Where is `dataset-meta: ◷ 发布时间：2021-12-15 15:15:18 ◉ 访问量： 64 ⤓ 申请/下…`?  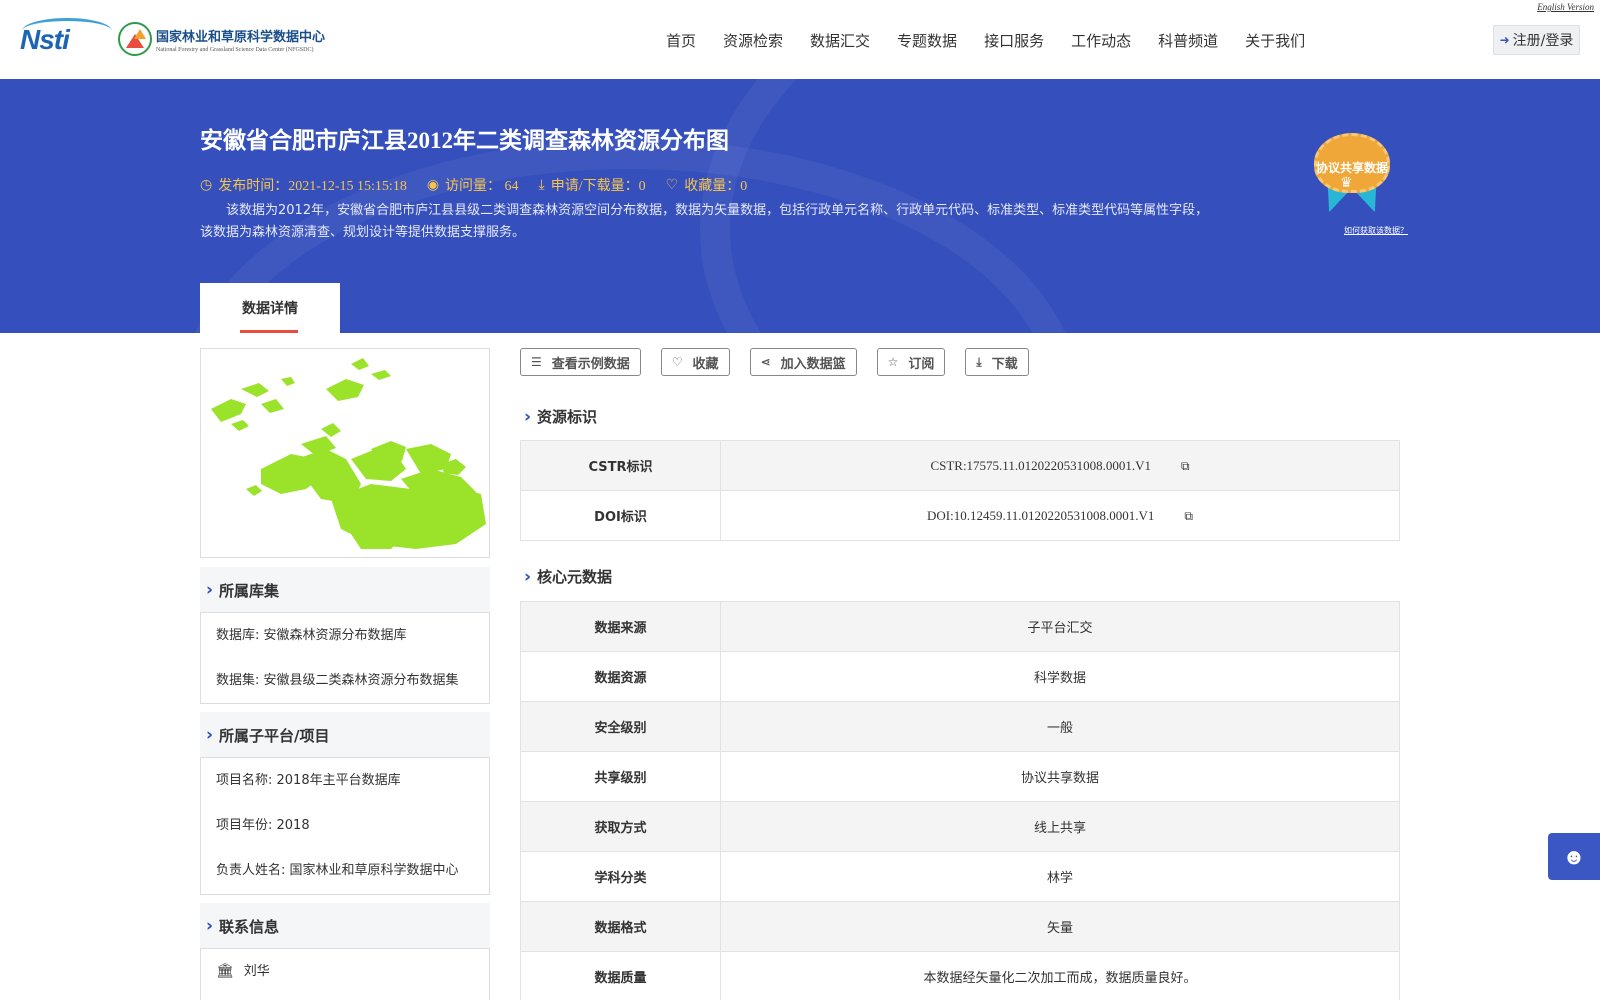
dataset-meta: ◷ 发布时间：2021-12-15 15:15:18 ◉ 访问量： 64 ⤓ 申请/下… is located at coordinates (483, 185).